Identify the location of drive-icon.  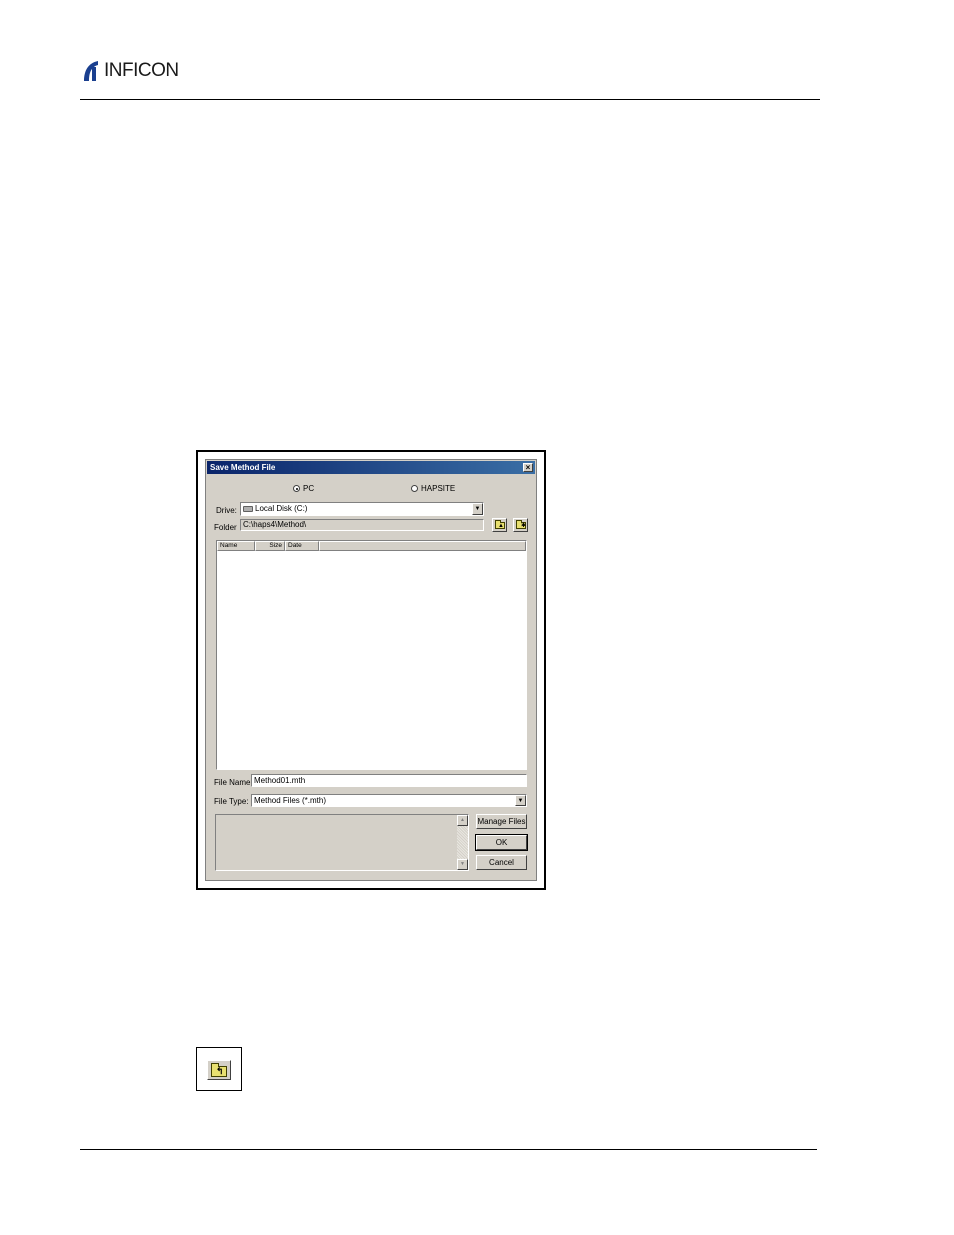
(248, 509).